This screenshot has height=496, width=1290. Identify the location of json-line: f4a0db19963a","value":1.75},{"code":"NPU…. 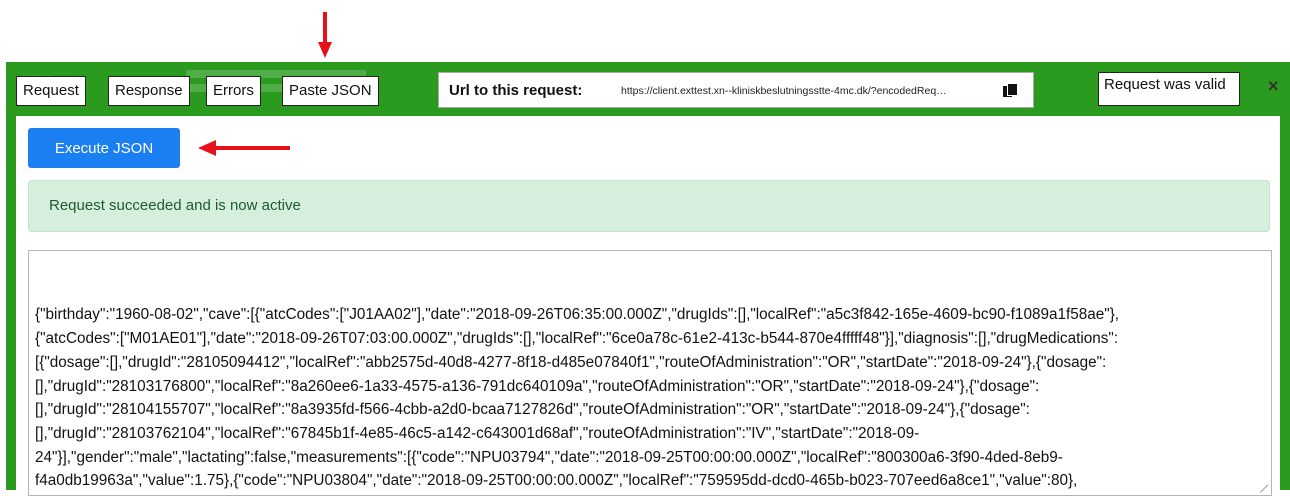
(556, 481).